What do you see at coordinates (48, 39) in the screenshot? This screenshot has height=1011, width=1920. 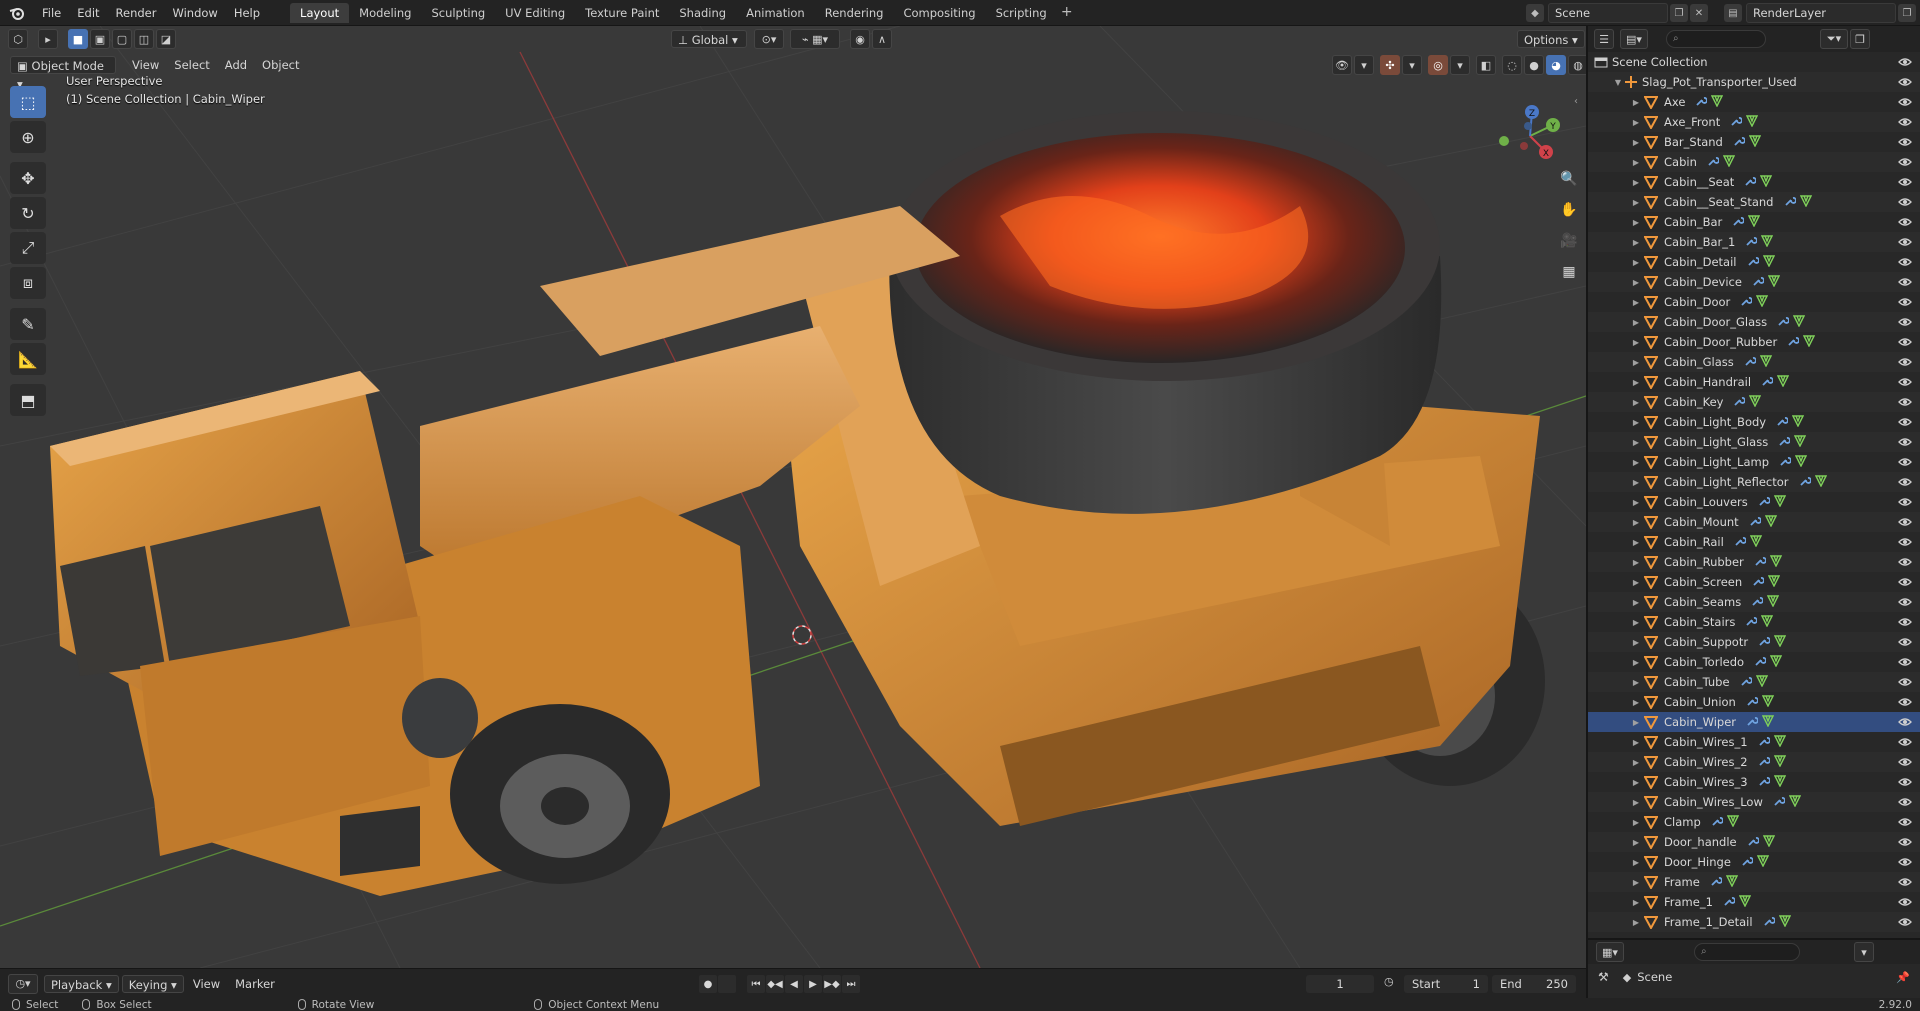 I see `select-tool-icon: ▸` at bounding box center [48, 39].